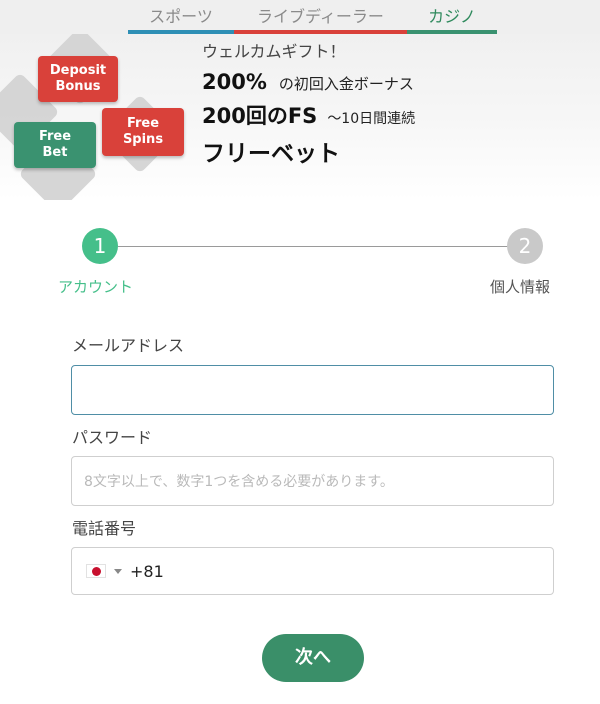 The height and width of the screenshot is (704, 600). What do you see at coordinates (147, 571) in the screenshot?
I see `phone-dial-code: +81` at bounding box center [147, 571].